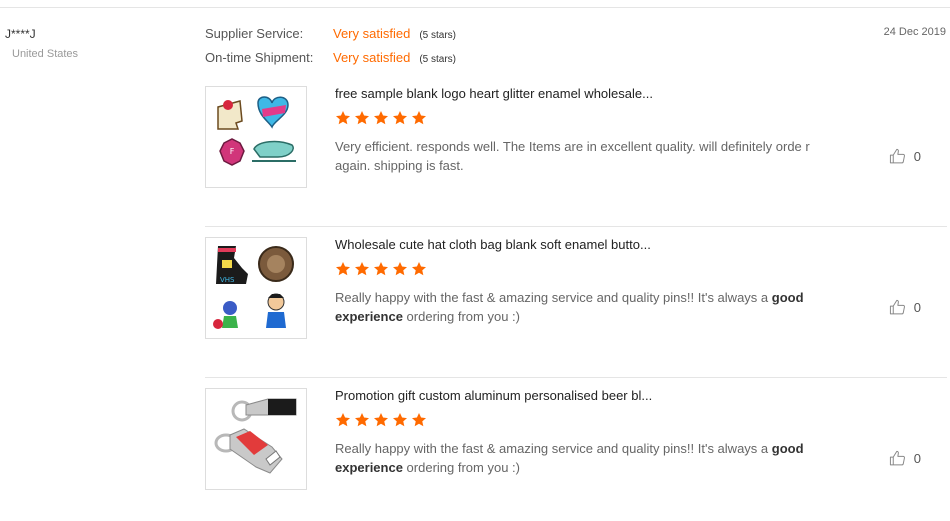 This screenshot has width=950, height=521. I want to click on reviewer-info: J****J United States, so click(41, 43).